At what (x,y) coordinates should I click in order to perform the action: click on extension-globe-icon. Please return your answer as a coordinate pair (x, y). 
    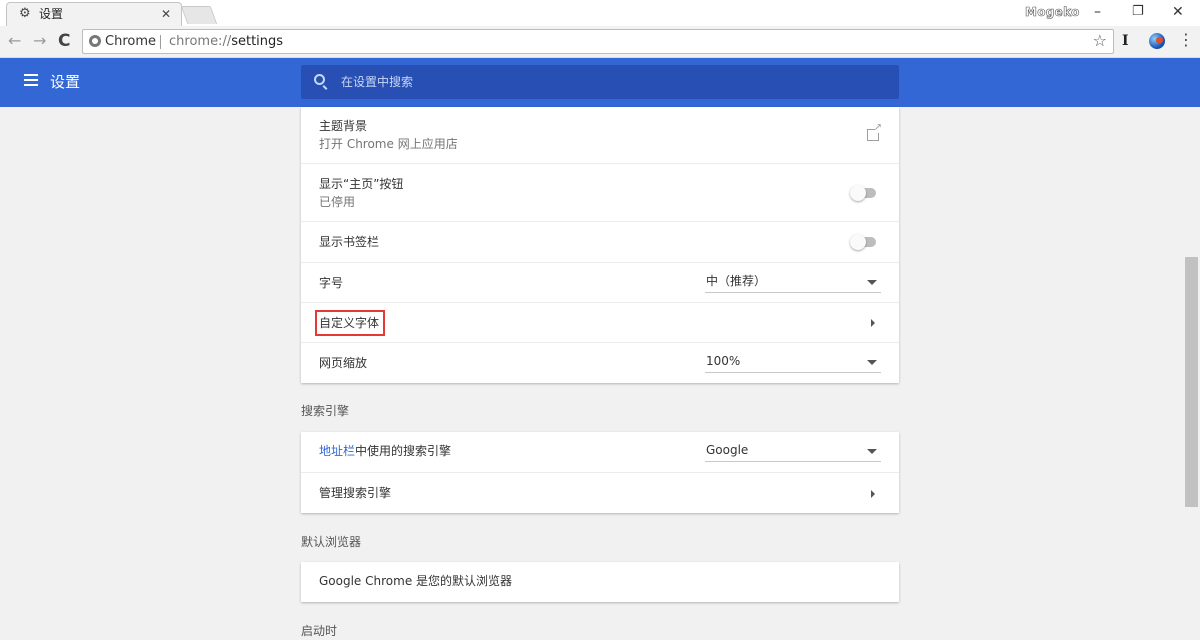
    Looking at the image, I should click on (1157, 41).